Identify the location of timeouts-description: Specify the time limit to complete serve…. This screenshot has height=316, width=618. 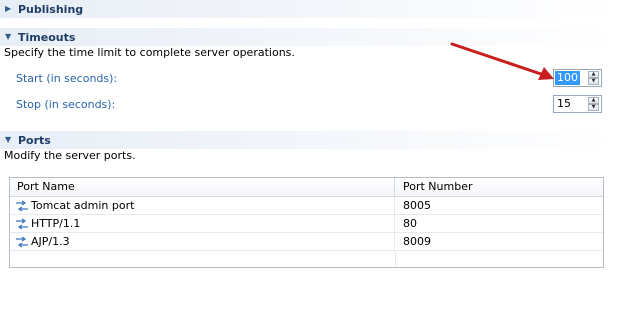
(149, 52).